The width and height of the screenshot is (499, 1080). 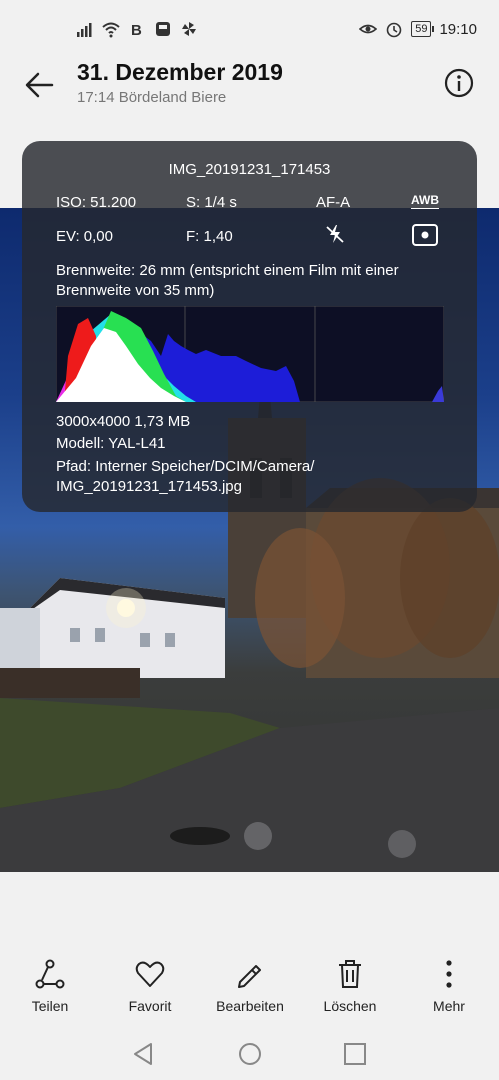 What do you see at coordinates (368, 29) in the screenshot?
I see `eye-comfort-icon` at bounding box center [368, 29].